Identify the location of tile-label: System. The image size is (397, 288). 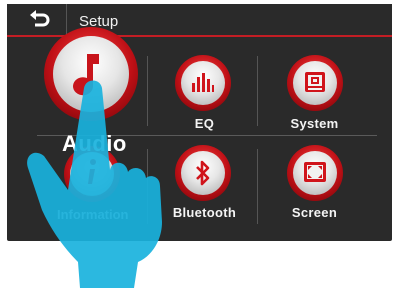
(314, 123).